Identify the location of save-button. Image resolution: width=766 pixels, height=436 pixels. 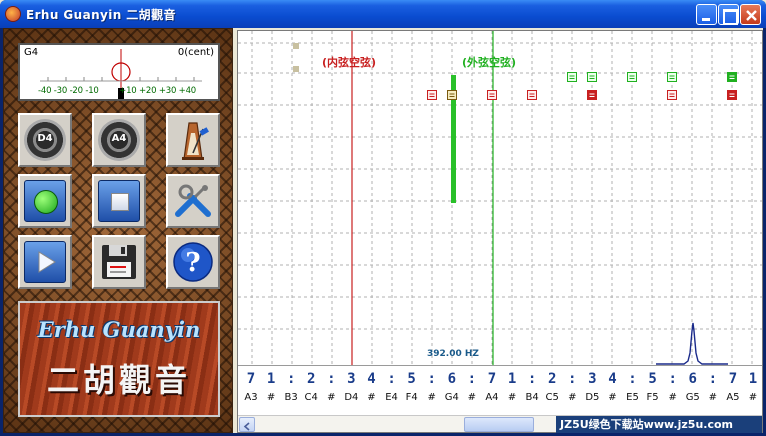
(119, 262).